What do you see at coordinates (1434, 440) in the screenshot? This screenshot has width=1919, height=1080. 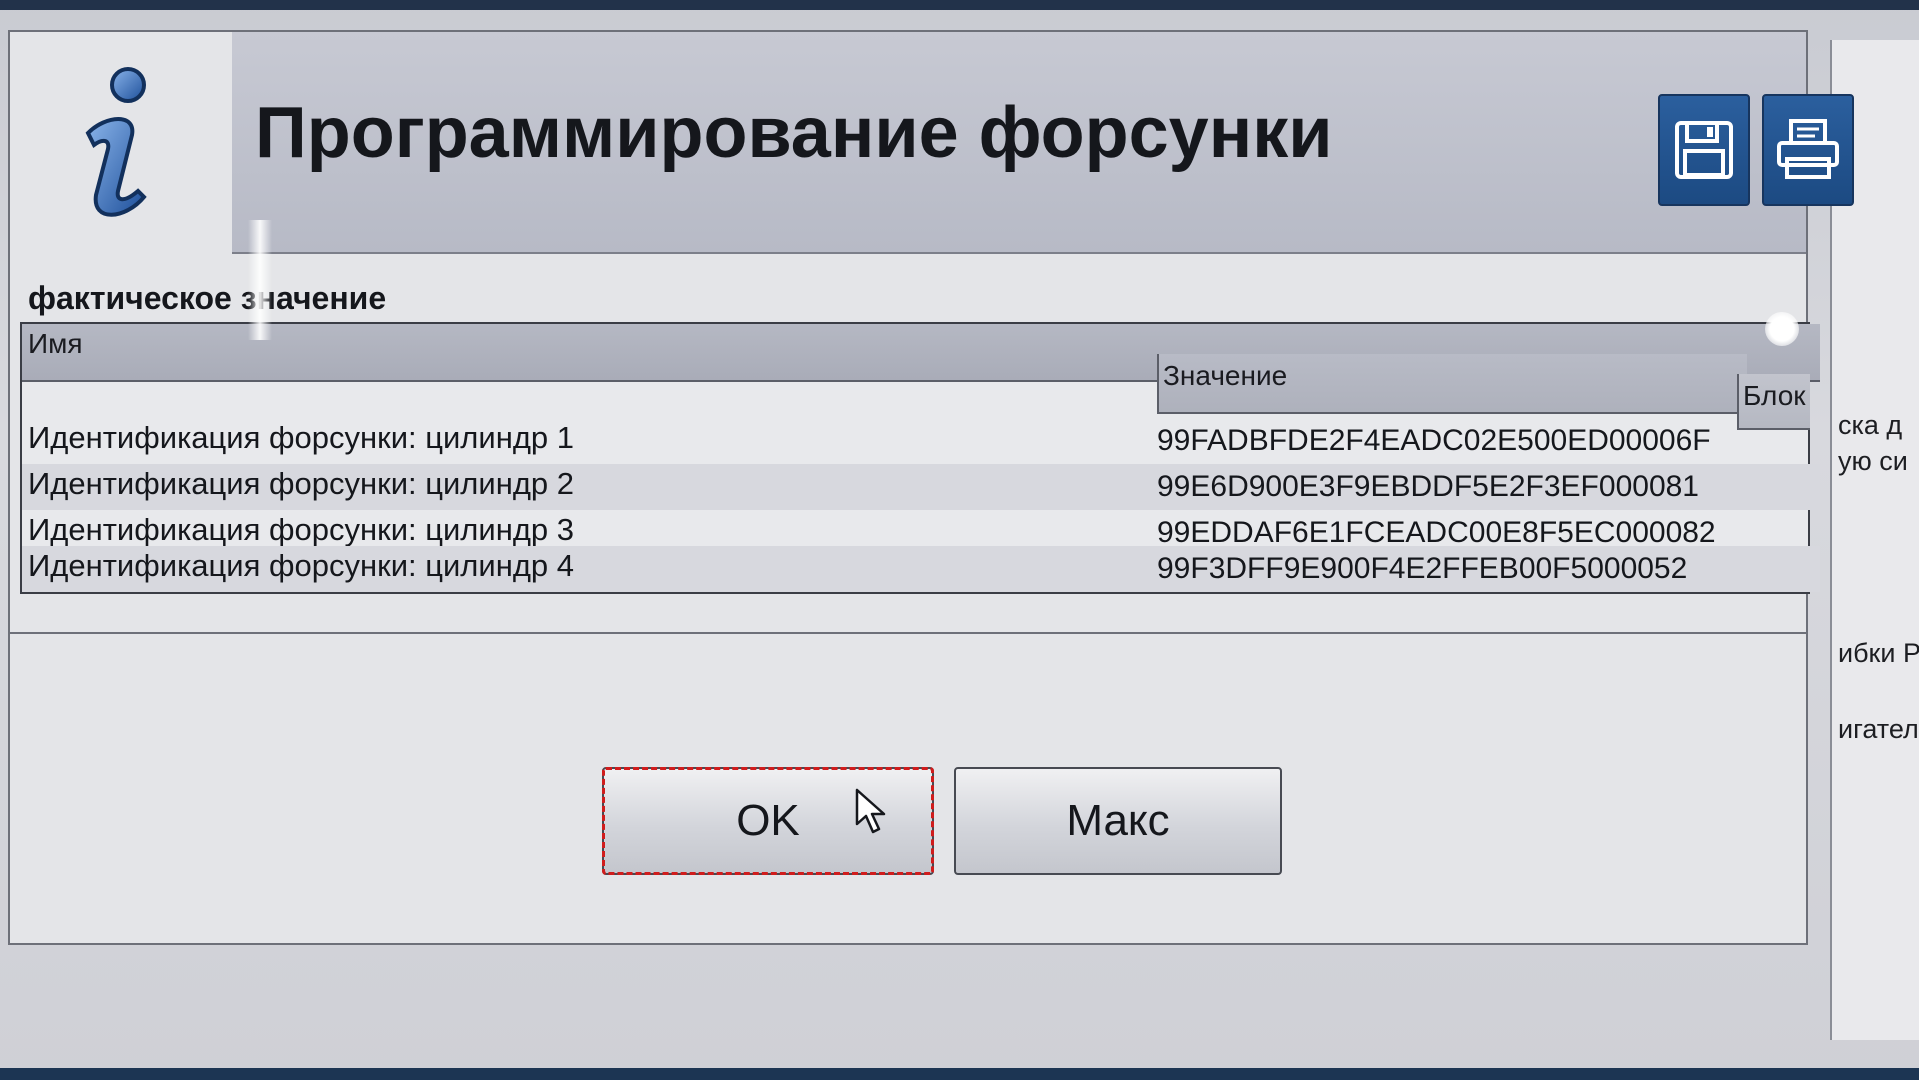 I see `row-value: 99FADBFDE2F4EADC02E500ED00006F` at bounding box center [1434, 440].